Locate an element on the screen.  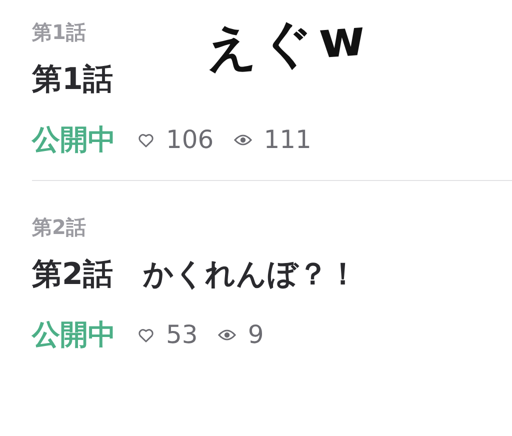
episode-title: 第2話 かくれんぼ？！ is located at coordinates (195, 275).